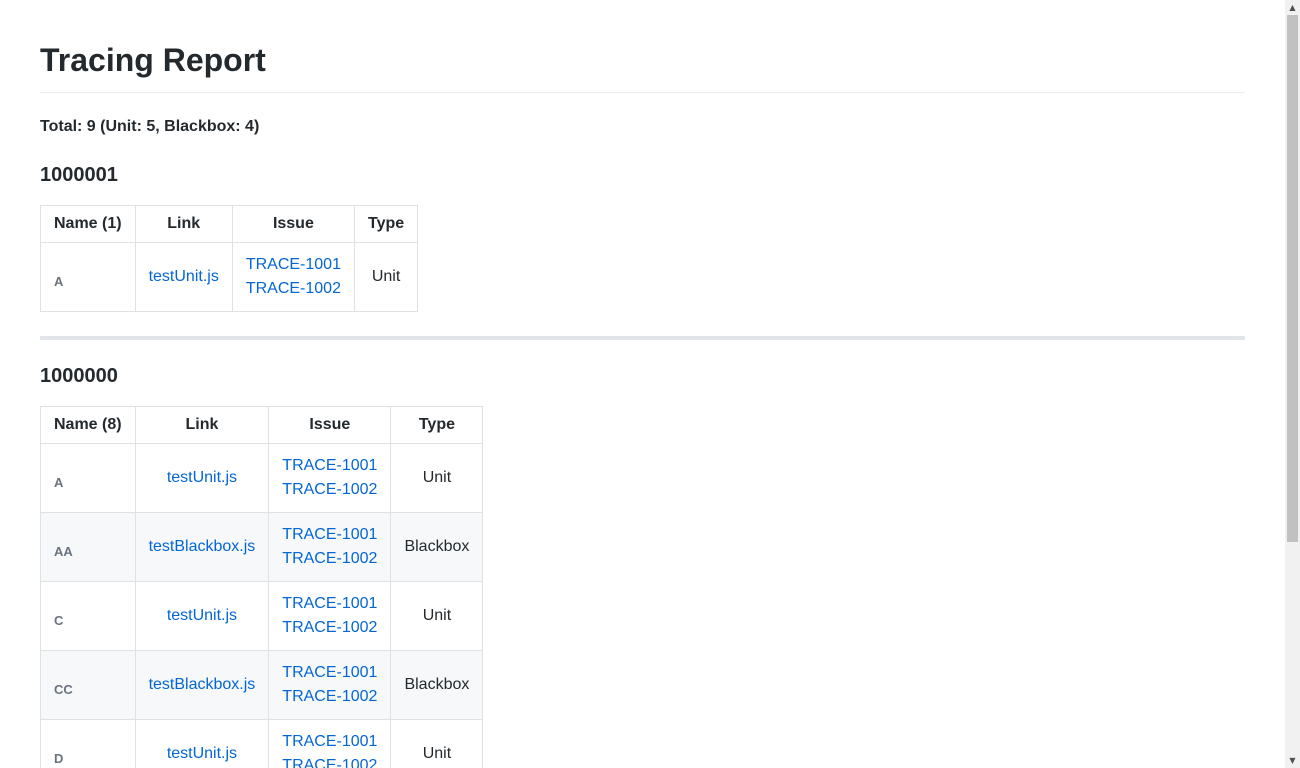 This screenshot has width=1300, height=768. I want to click on table-header-row: Name (8) Link Issue Type, so click(262, 425).